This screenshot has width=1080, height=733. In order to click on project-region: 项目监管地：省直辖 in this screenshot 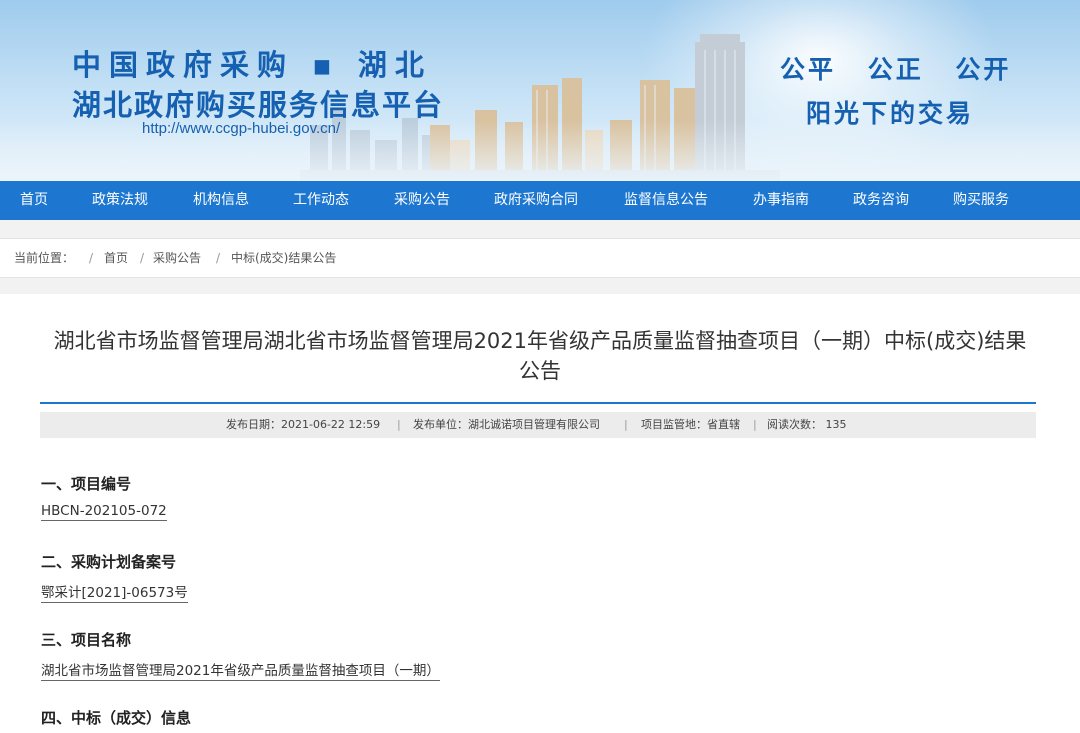, I will do `click(690, 424)`.